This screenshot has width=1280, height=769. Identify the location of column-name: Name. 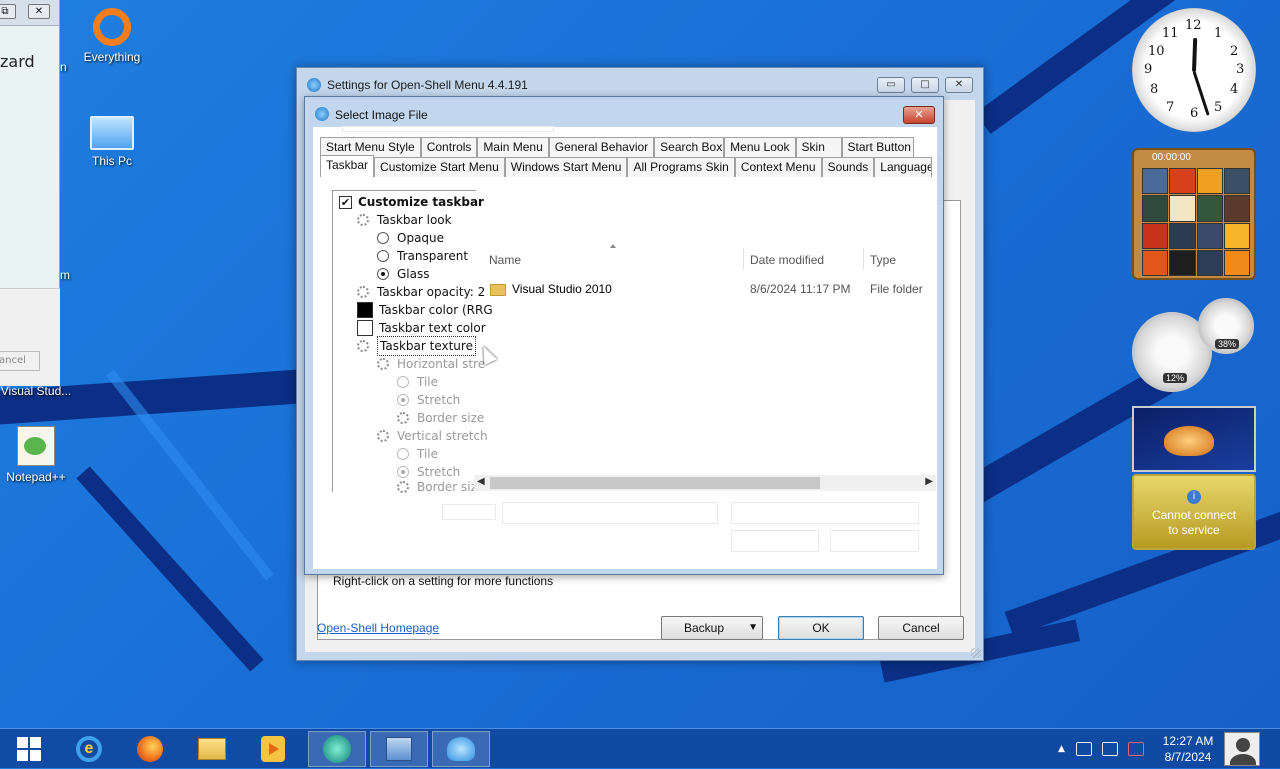
(505, 260).